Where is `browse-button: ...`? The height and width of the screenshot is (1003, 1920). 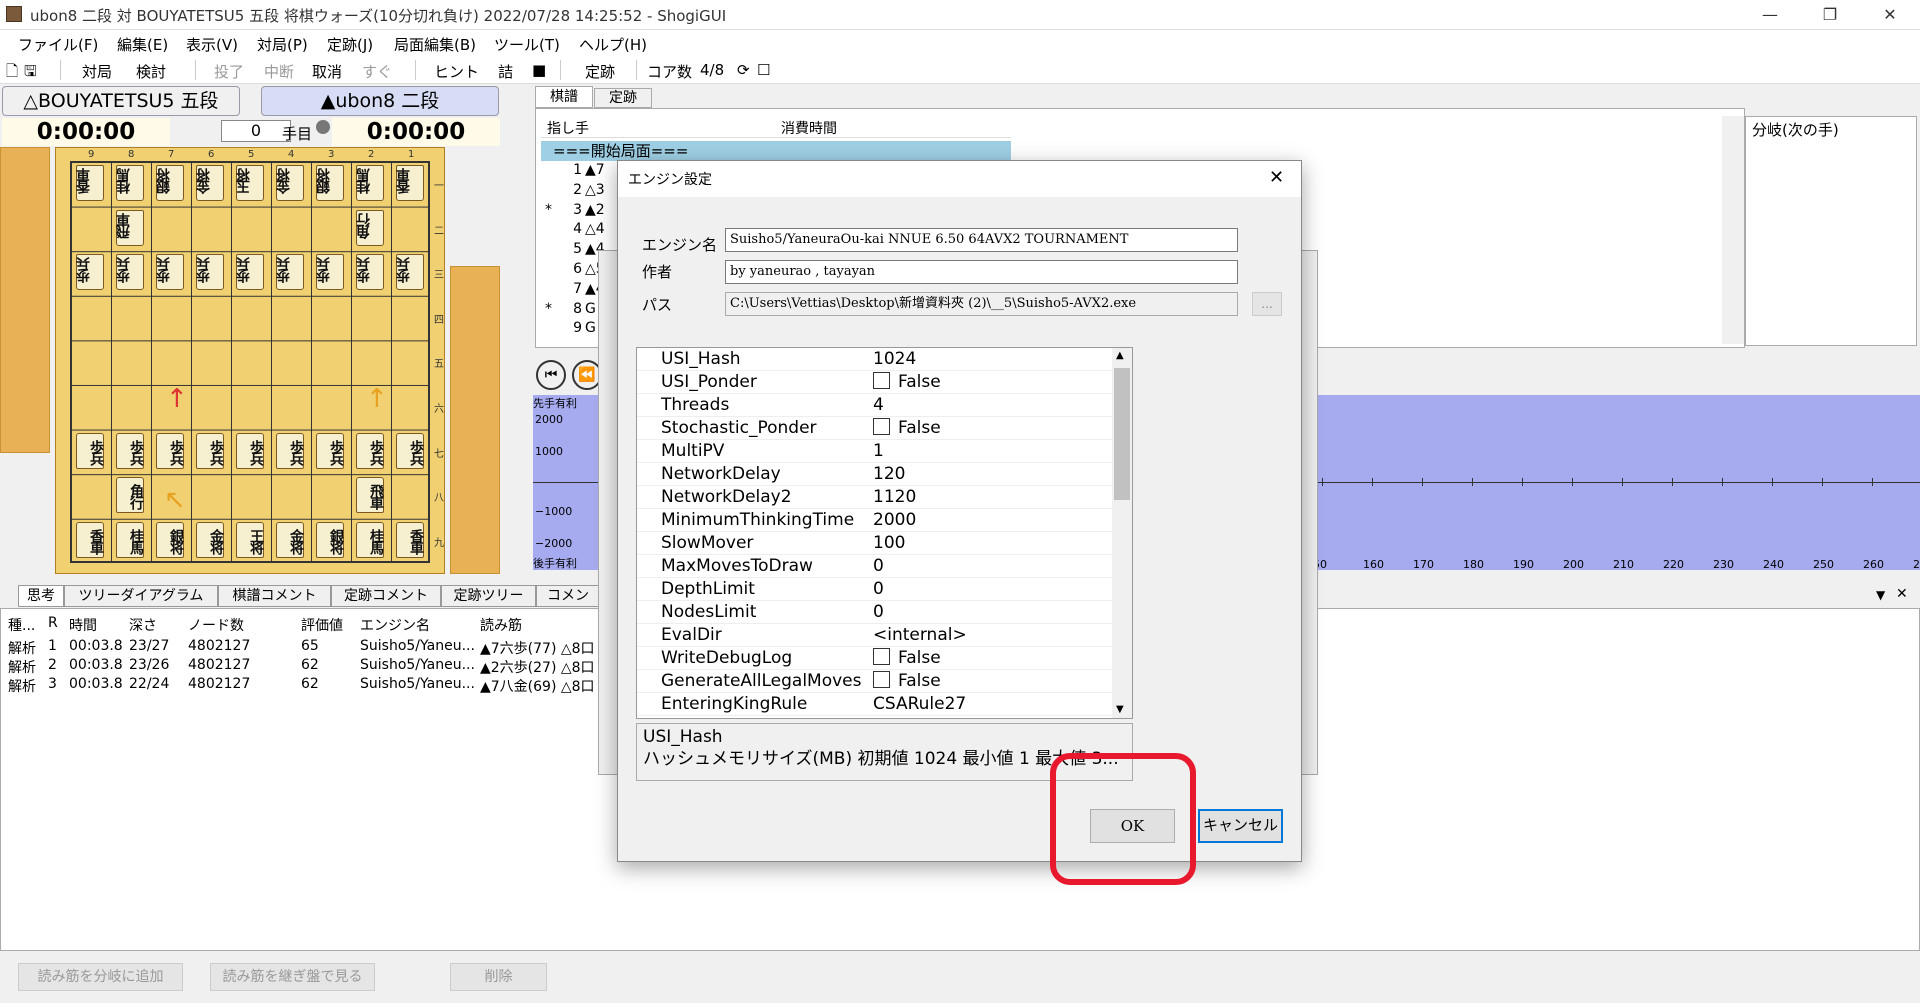 browse-button: ... is located at coordinates (1267, 304).